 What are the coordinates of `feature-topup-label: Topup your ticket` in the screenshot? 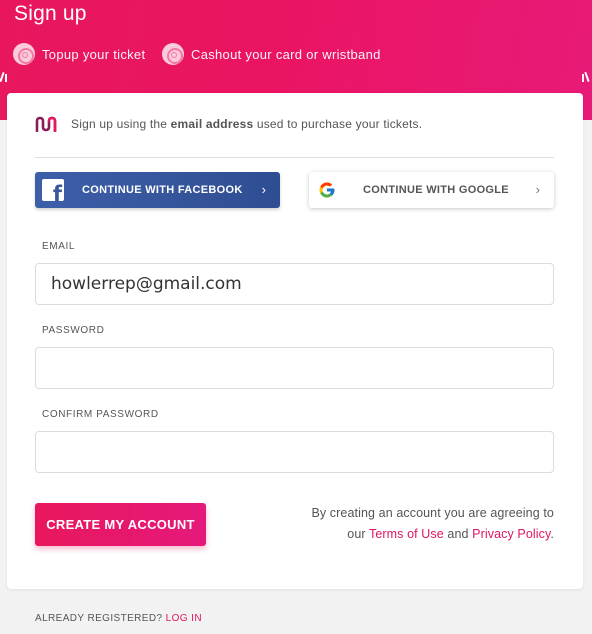 It's located at (94, 54).